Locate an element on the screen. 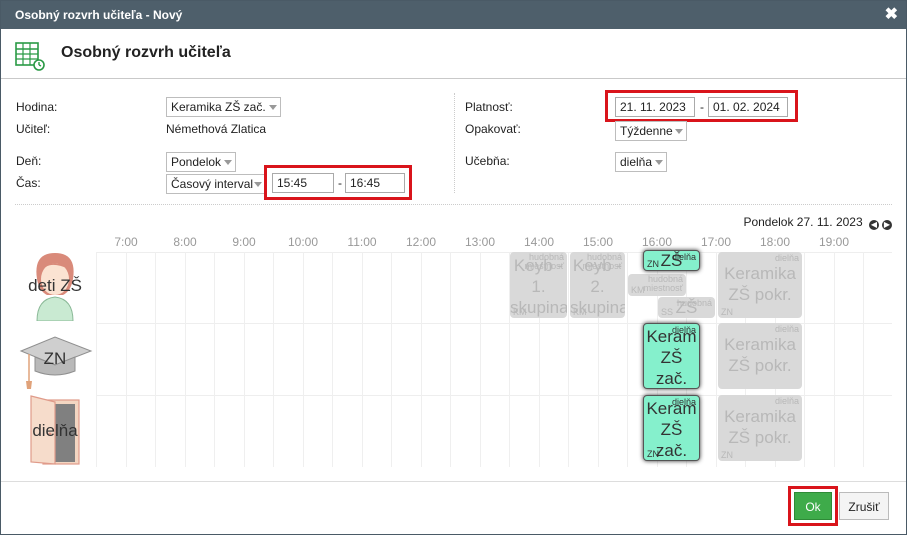  event-room: hudobná is located at coordinates (694, 303).